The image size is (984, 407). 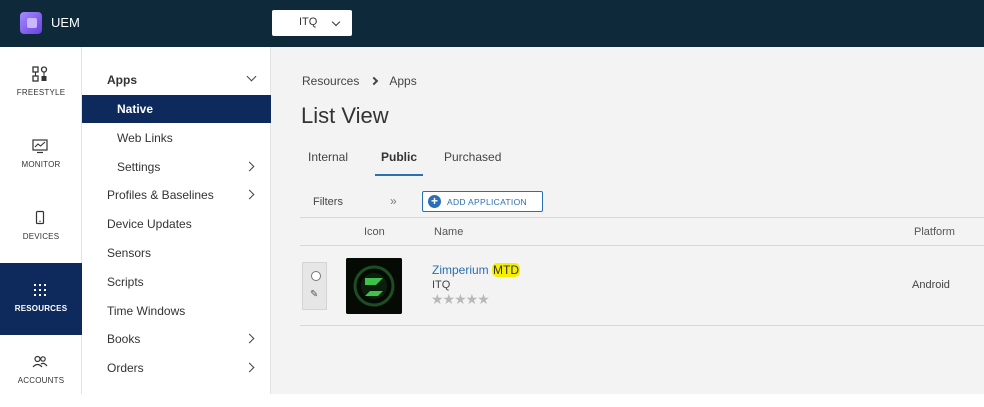 What do you see at coordinates (41, 299) in the screenshot?
I see `rail-item-resources: RESOURCES` at bounding box center [41, 299].